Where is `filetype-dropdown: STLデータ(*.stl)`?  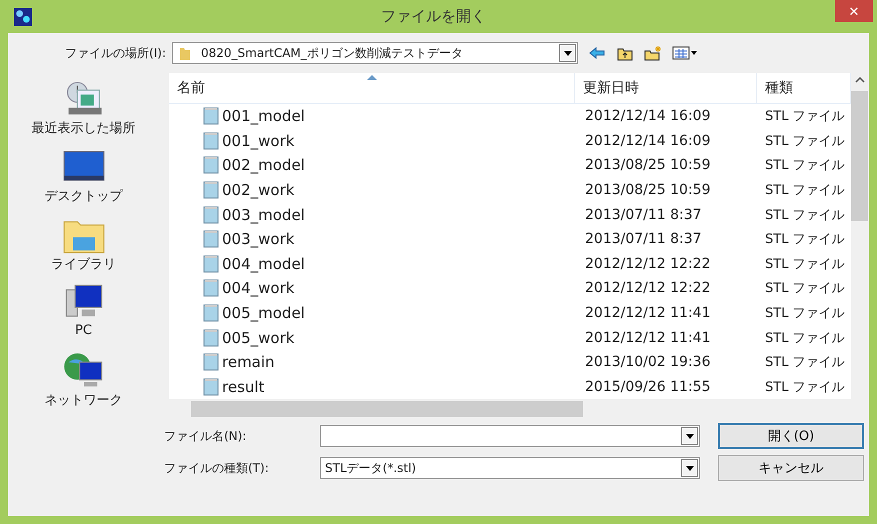
filetype-dropdown: STLデータ(*.stl) is located at coordinates (510, 468).